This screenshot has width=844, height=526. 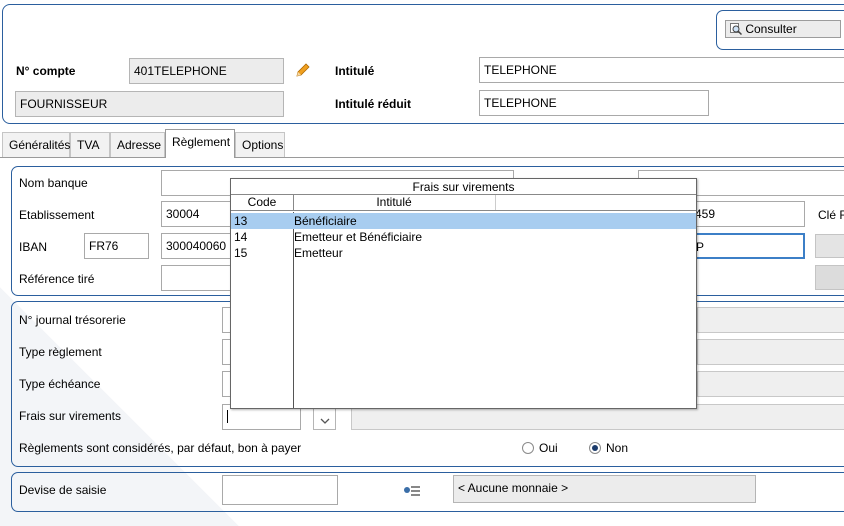 What do you see at coordinates (137, 145) in the screenshot?
I see `tab-adresse: Adresse` at bounding box center [137, 145].